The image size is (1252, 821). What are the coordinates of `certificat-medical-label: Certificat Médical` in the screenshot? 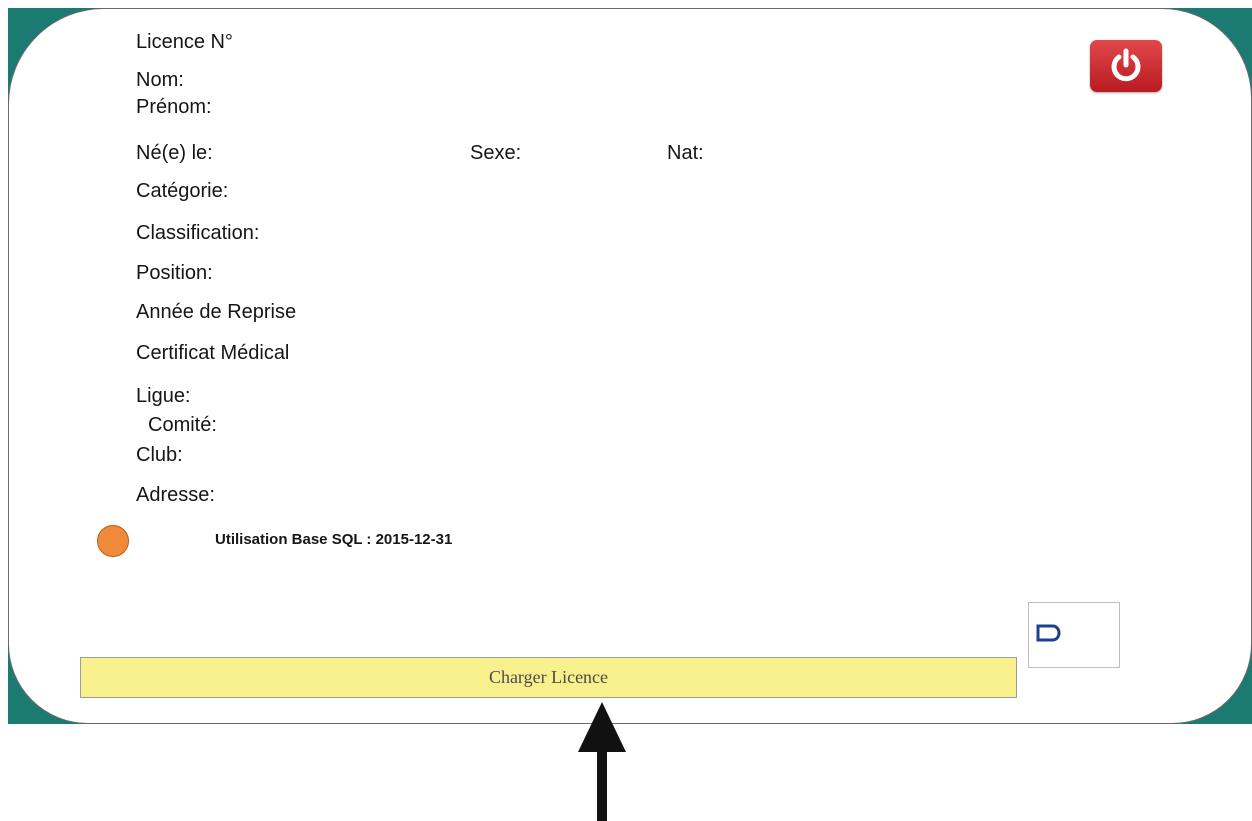 It's located at (213, 353).